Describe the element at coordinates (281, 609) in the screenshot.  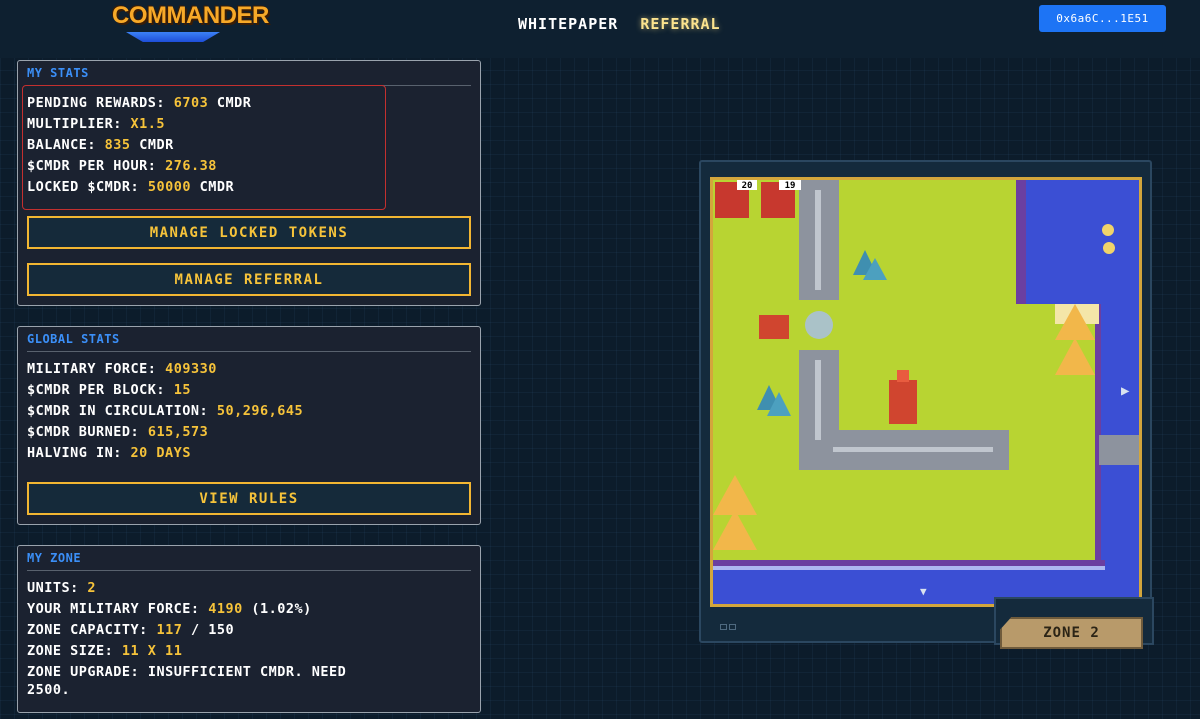
I see `stat-extra: (1.02%)` at that location.